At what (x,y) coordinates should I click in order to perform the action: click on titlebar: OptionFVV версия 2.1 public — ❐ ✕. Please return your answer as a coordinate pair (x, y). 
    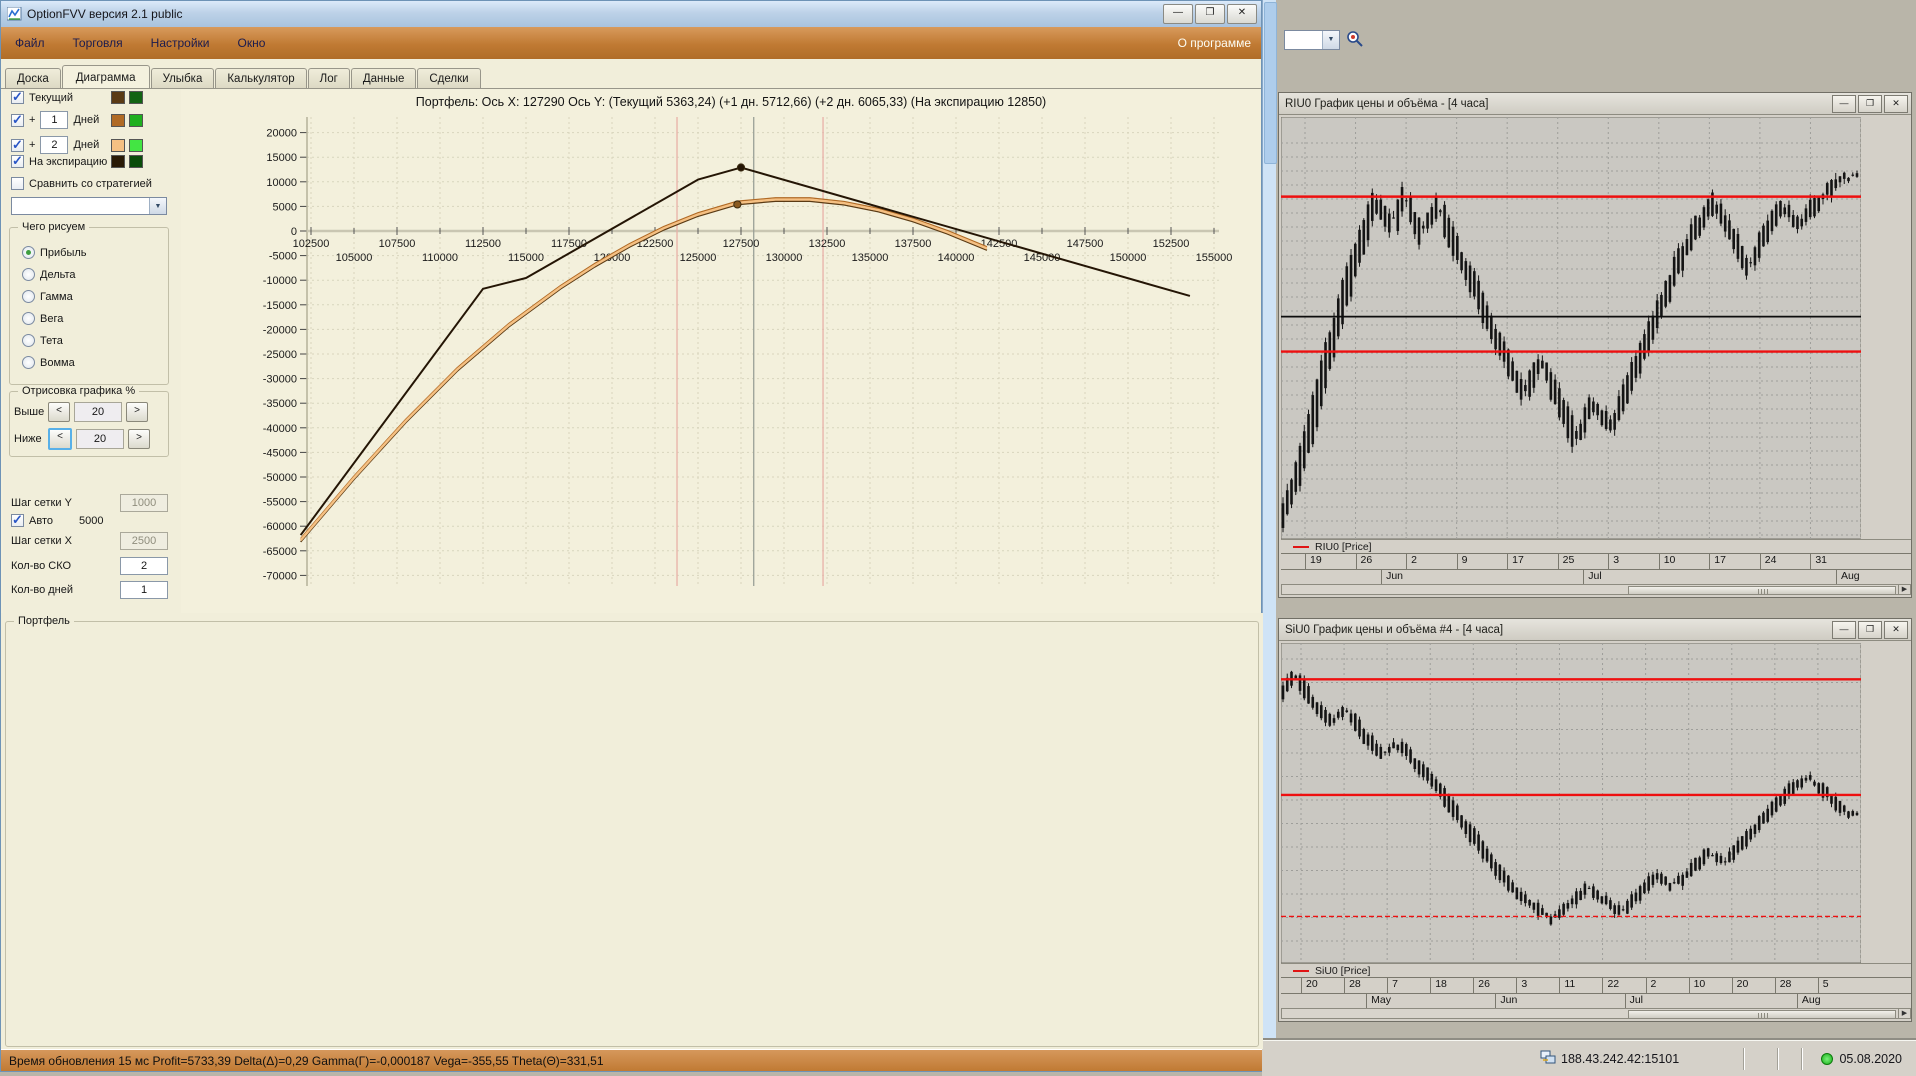
    Looking at the image, I should click on (631, 14).